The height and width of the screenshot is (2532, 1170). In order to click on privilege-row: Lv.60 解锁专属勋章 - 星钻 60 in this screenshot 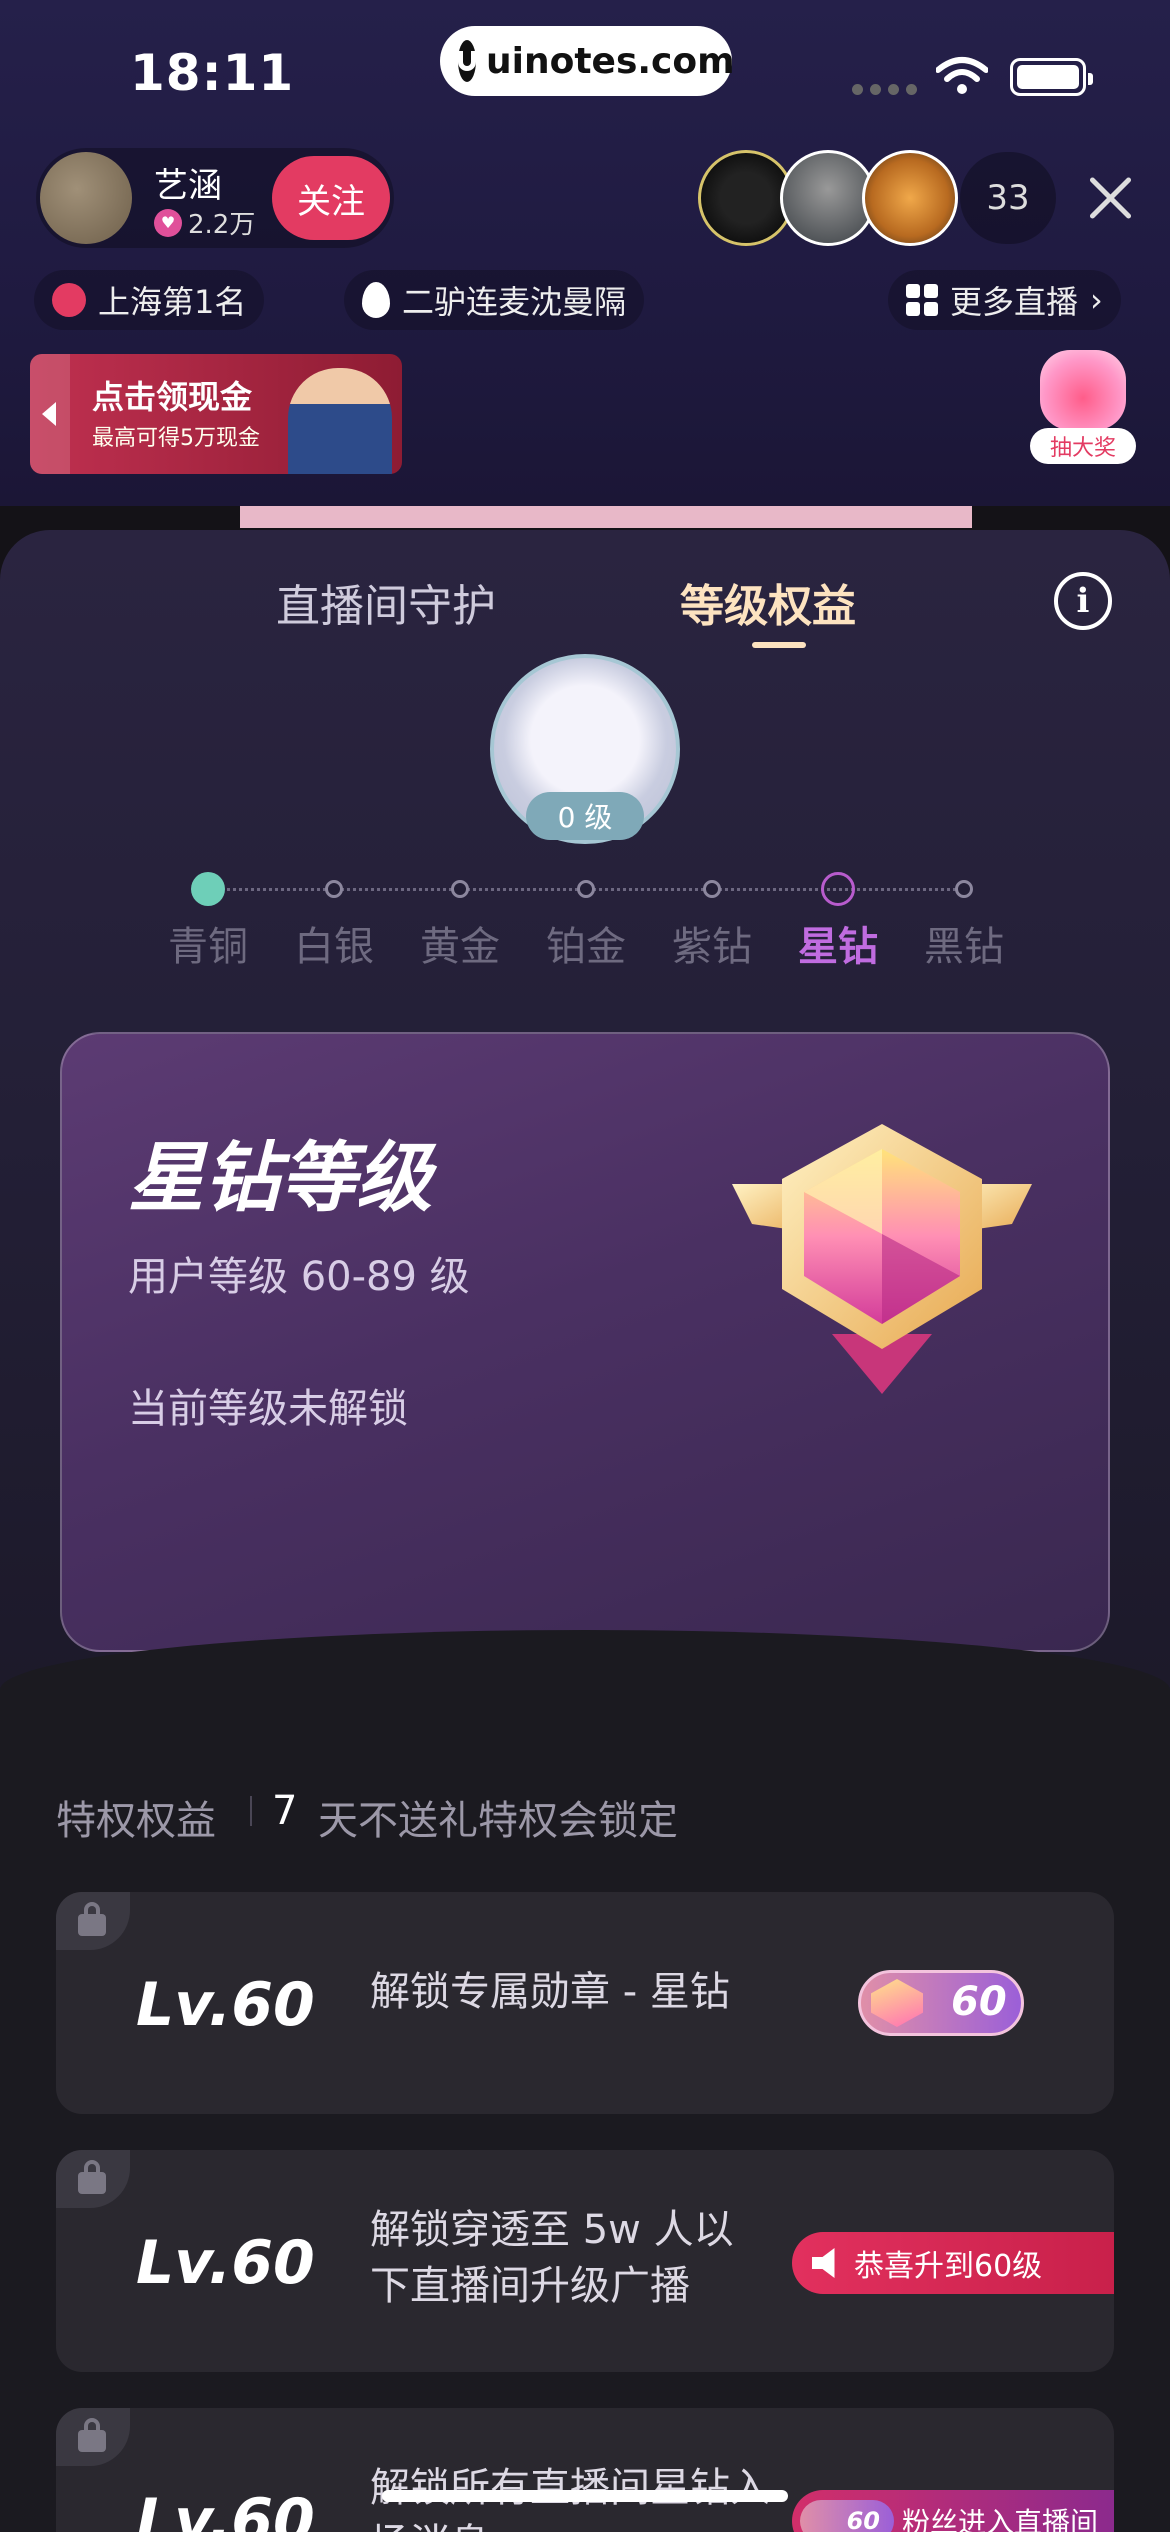, I will do `click(585, 2003)`.